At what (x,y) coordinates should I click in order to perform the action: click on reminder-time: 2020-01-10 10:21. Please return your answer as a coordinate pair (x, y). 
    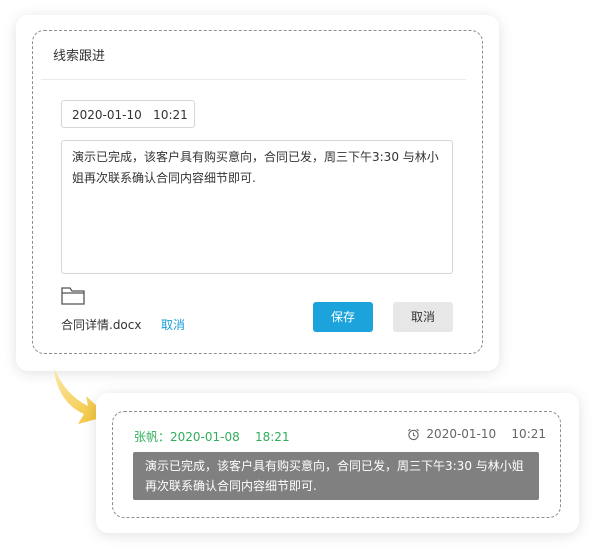
    Looking at the image, I should click on (476, 434).